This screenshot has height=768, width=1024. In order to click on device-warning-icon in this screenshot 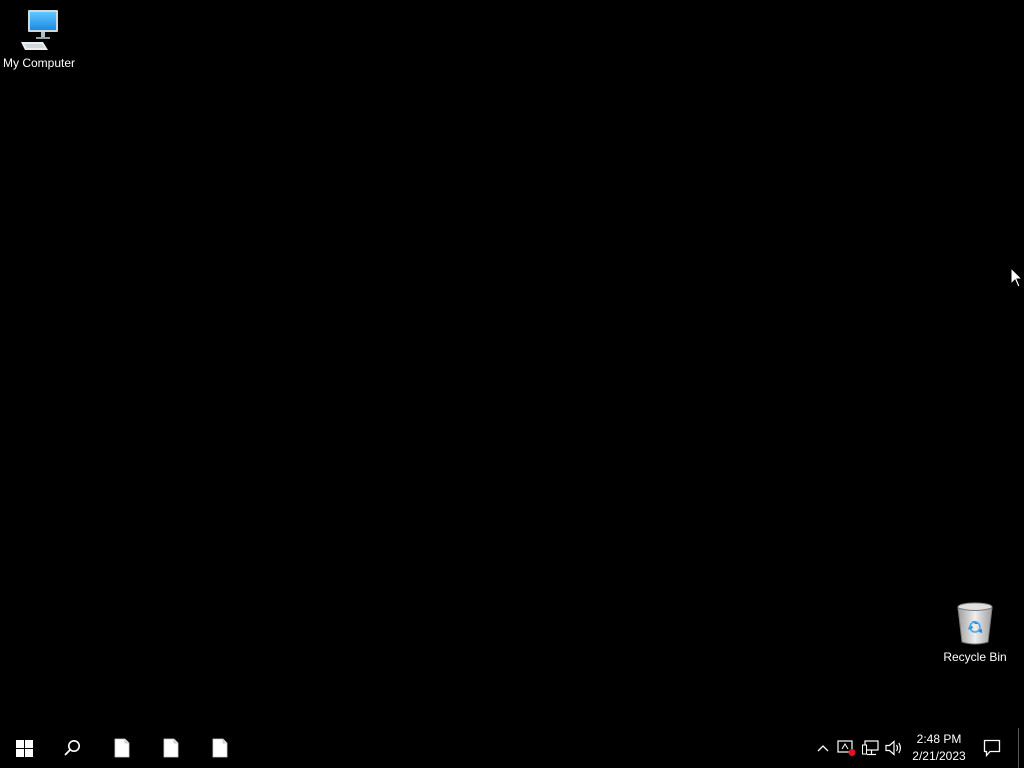, I will do `click(846, 748)`.